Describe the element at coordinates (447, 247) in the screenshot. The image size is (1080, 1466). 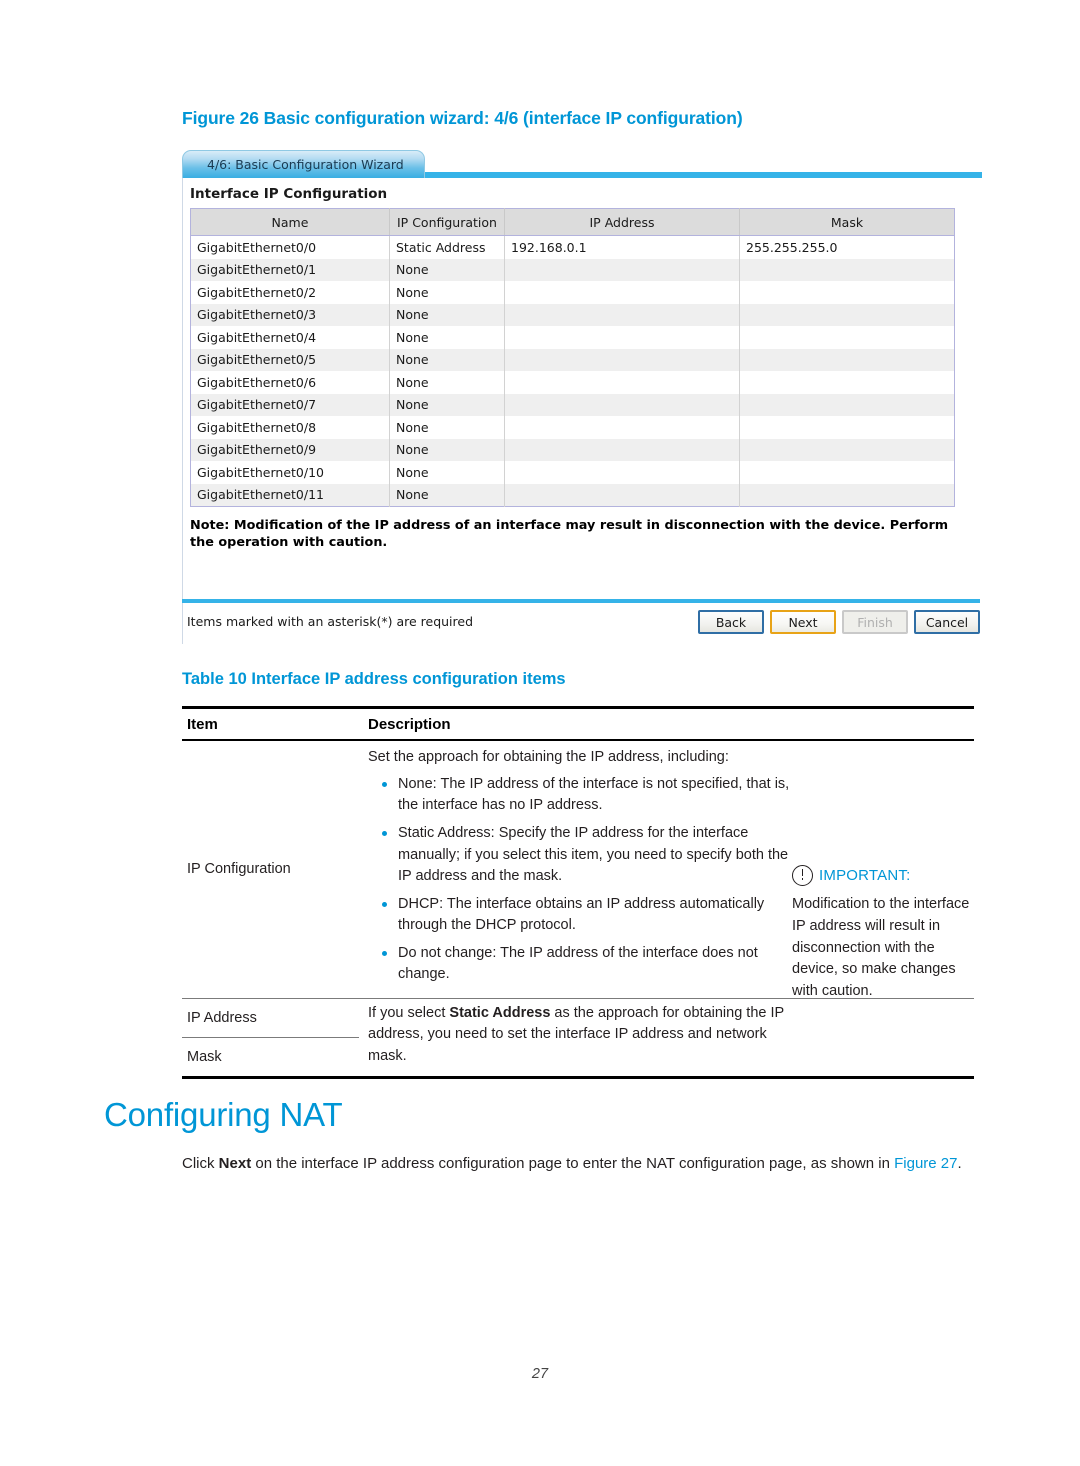
I see `cell-ip-configuration: Static Address` at that location.